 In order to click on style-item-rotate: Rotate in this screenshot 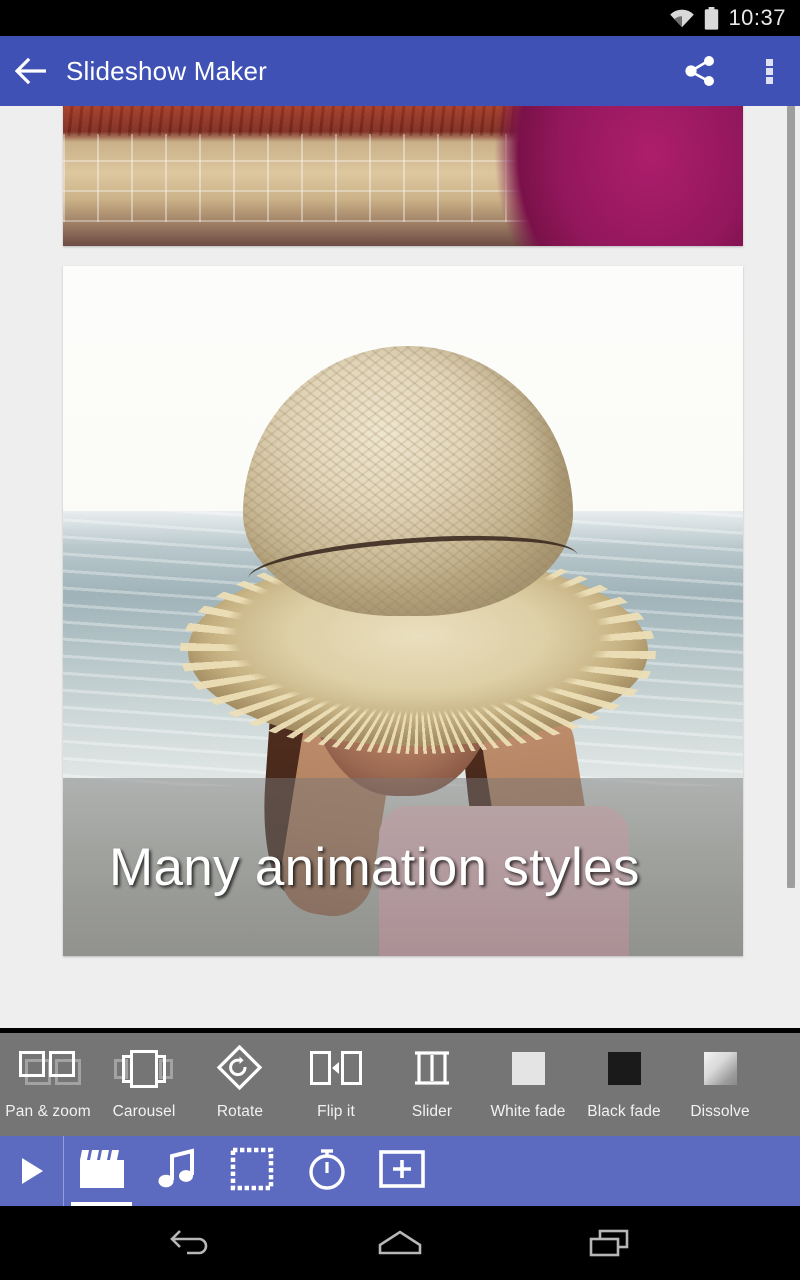, I will do `click(240, 1084)`.